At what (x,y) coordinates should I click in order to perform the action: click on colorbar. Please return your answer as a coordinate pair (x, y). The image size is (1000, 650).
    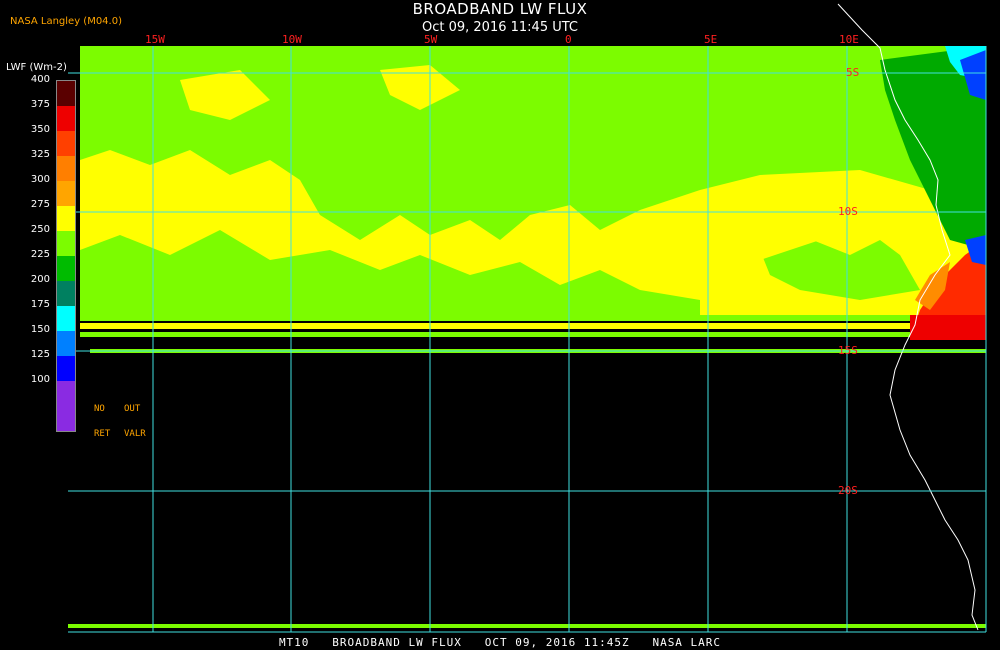
    Looking at the image, I should click on (66, 256).